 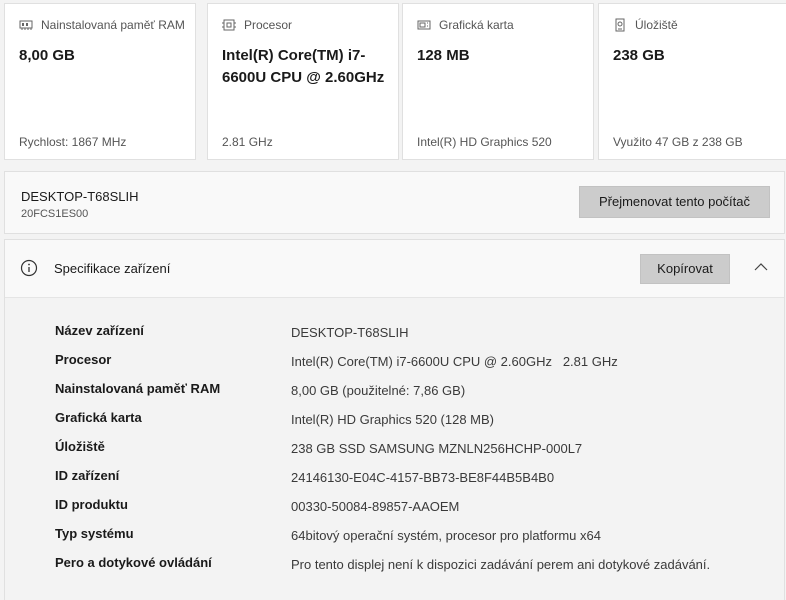 I want to click on card-title: Grafická karta, so click(x=476, y=25).